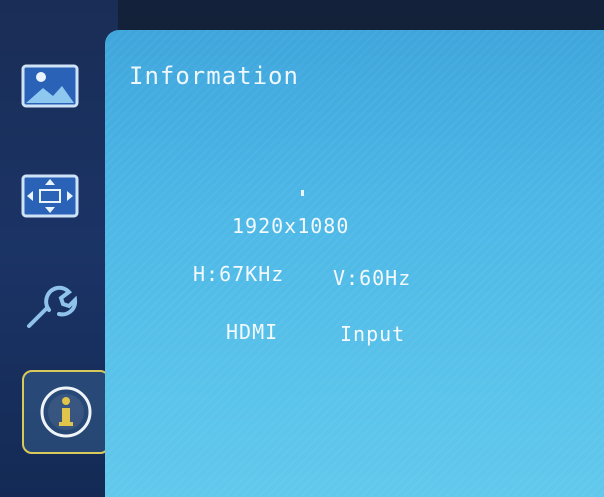 This screenshot has width=604, height=497. I want to click on menu-item-position, so click(50, 196).